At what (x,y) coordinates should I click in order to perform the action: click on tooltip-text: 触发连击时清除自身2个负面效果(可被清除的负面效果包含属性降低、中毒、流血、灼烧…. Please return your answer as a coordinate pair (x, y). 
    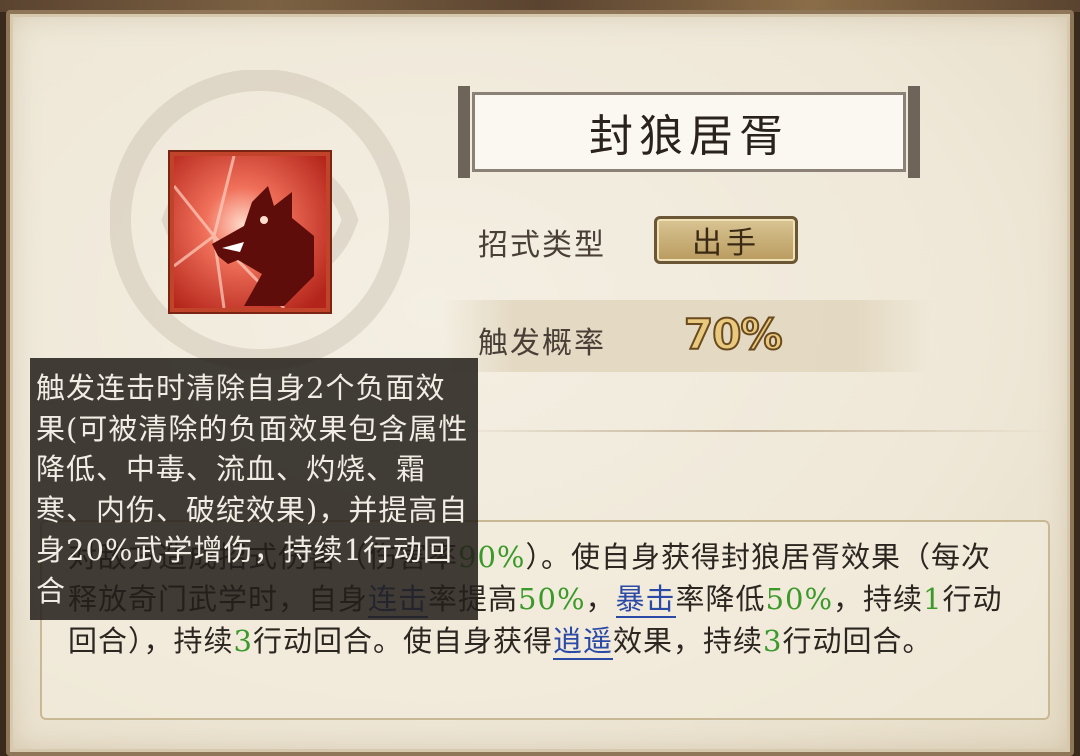
    Looking at the image, I should click on (252, 489).